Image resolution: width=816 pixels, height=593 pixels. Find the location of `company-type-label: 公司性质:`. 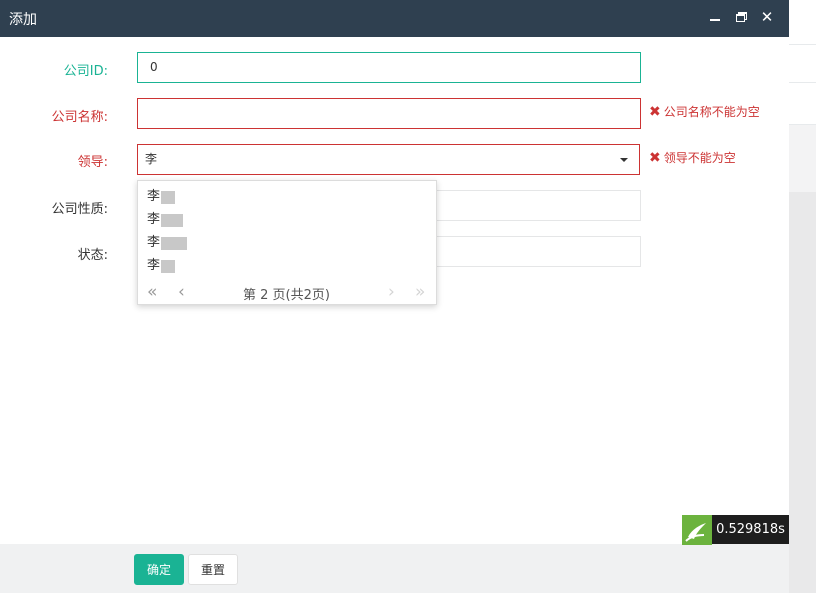

company-type-label: 公司性质: is located at coordinates (79, 209).